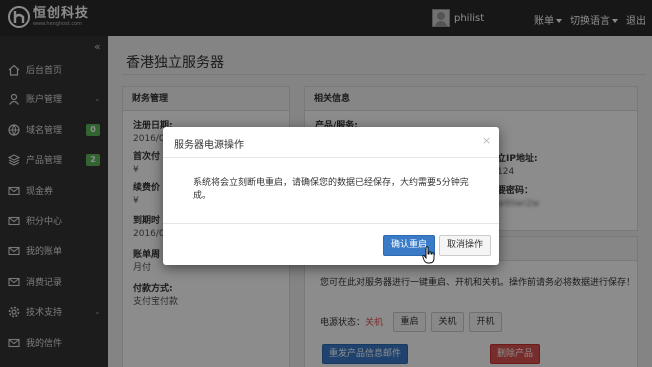 The width and height of the screenshot is (652, 367). Describe the element at coordinates (465, 245) in the screenshot. I see `cancel-button: 取消操作` at that location.